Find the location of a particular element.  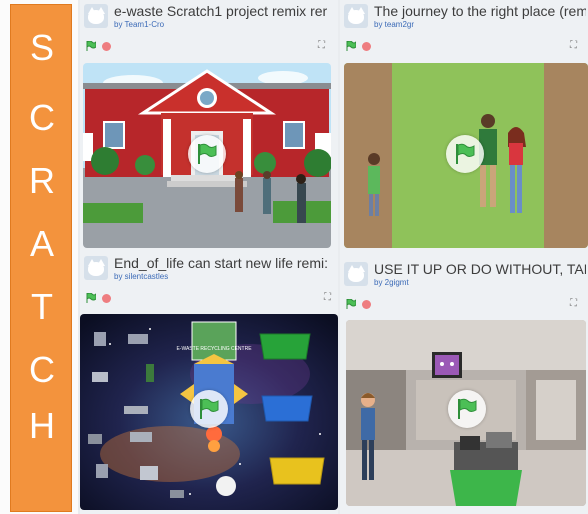

project-author: by 2gigmt is located at coordinates (391, 282).